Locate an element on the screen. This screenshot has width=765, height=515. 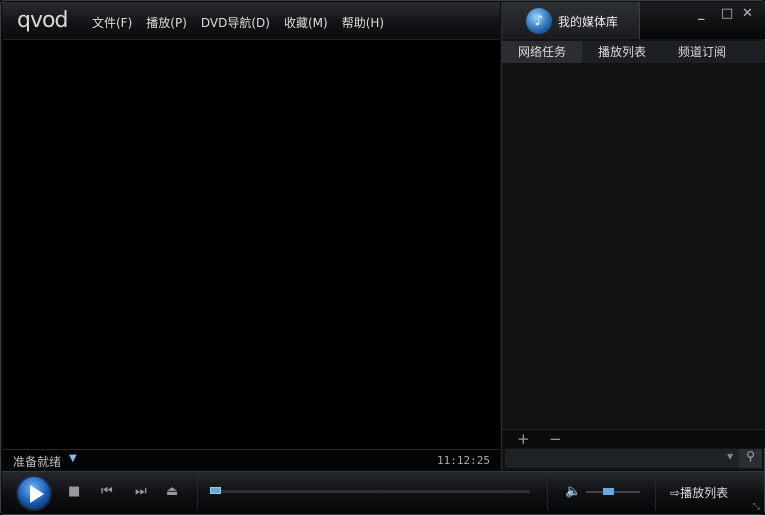
stop-icon: ■ is located at coordinates (74, 491).